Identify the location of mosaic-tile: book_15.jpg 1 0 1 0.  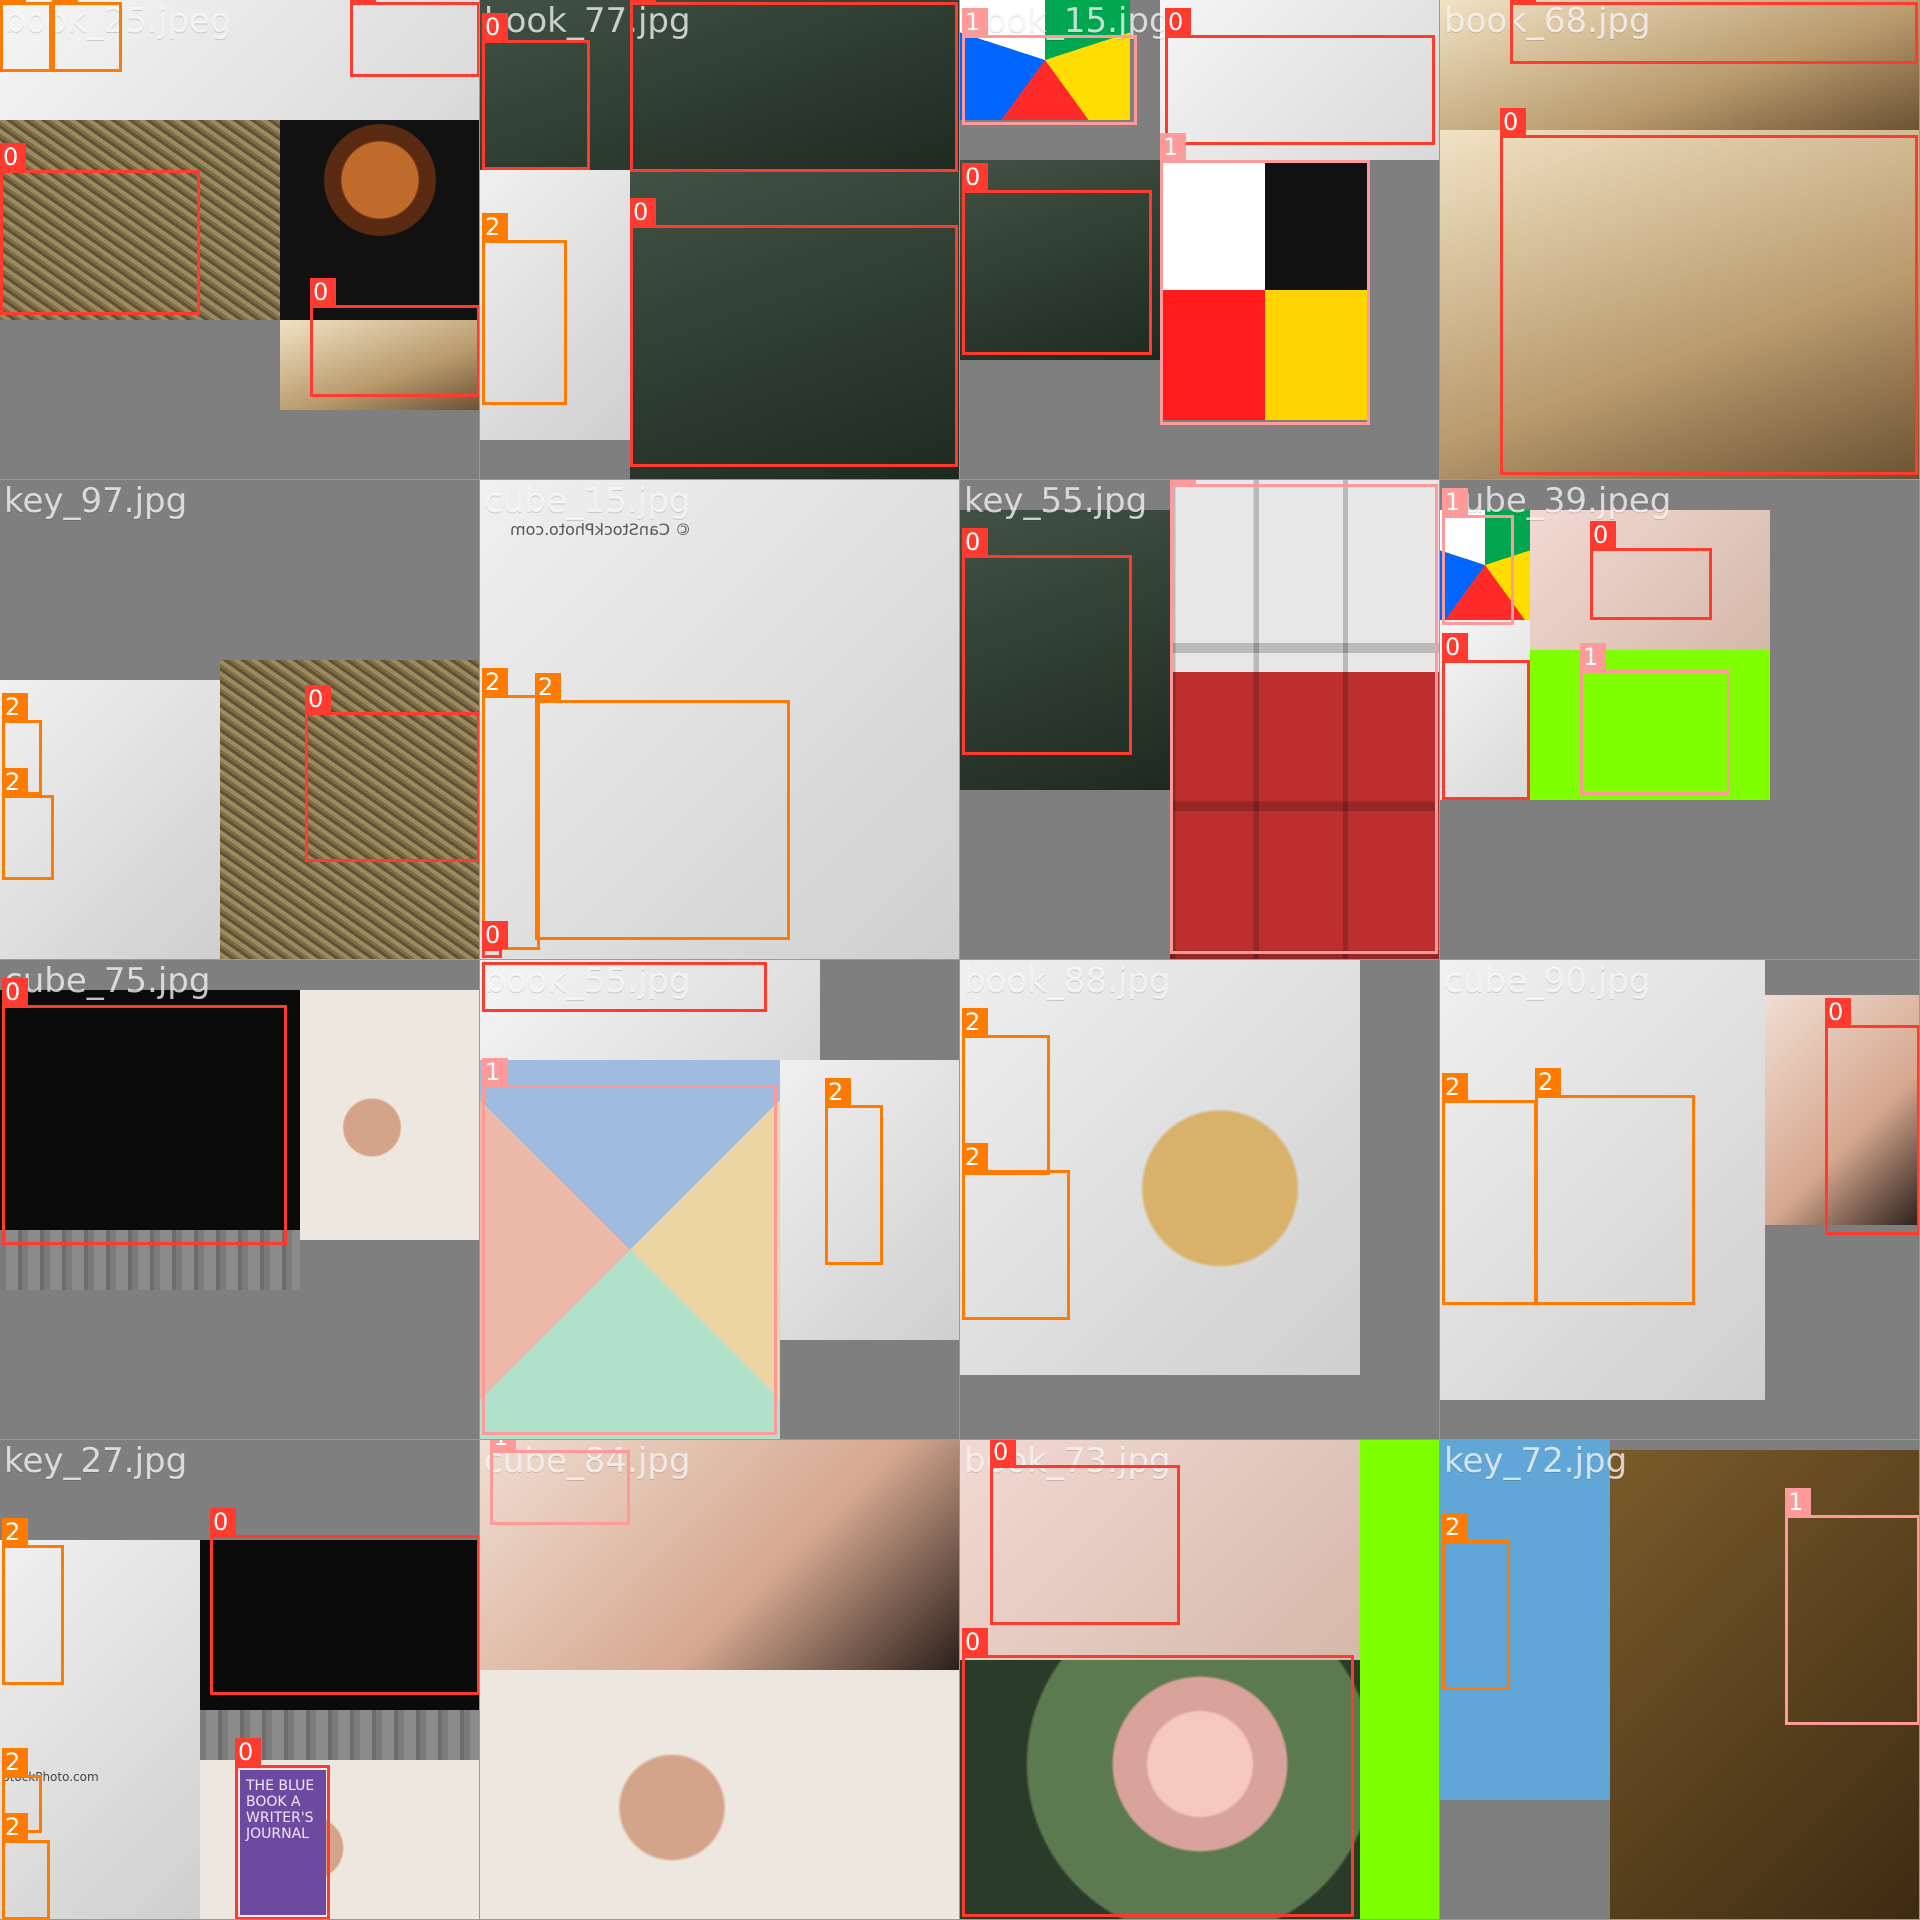
(1200, 240).